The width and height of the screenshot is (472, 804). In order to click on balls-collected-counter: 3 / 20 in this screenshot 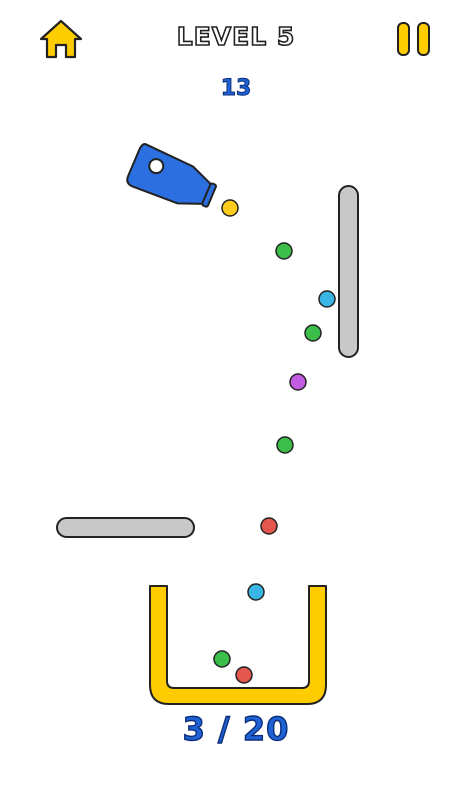, I will do `click(236, 728)`.